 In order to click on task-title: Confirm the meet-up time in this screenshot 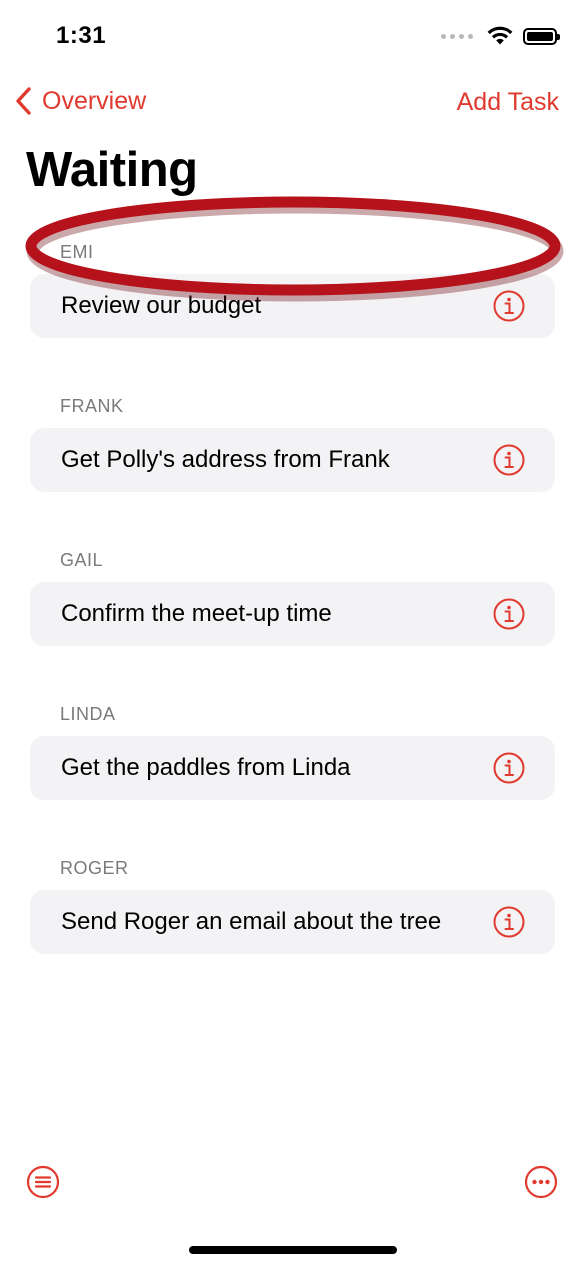, I will do `click(196, 613)`.